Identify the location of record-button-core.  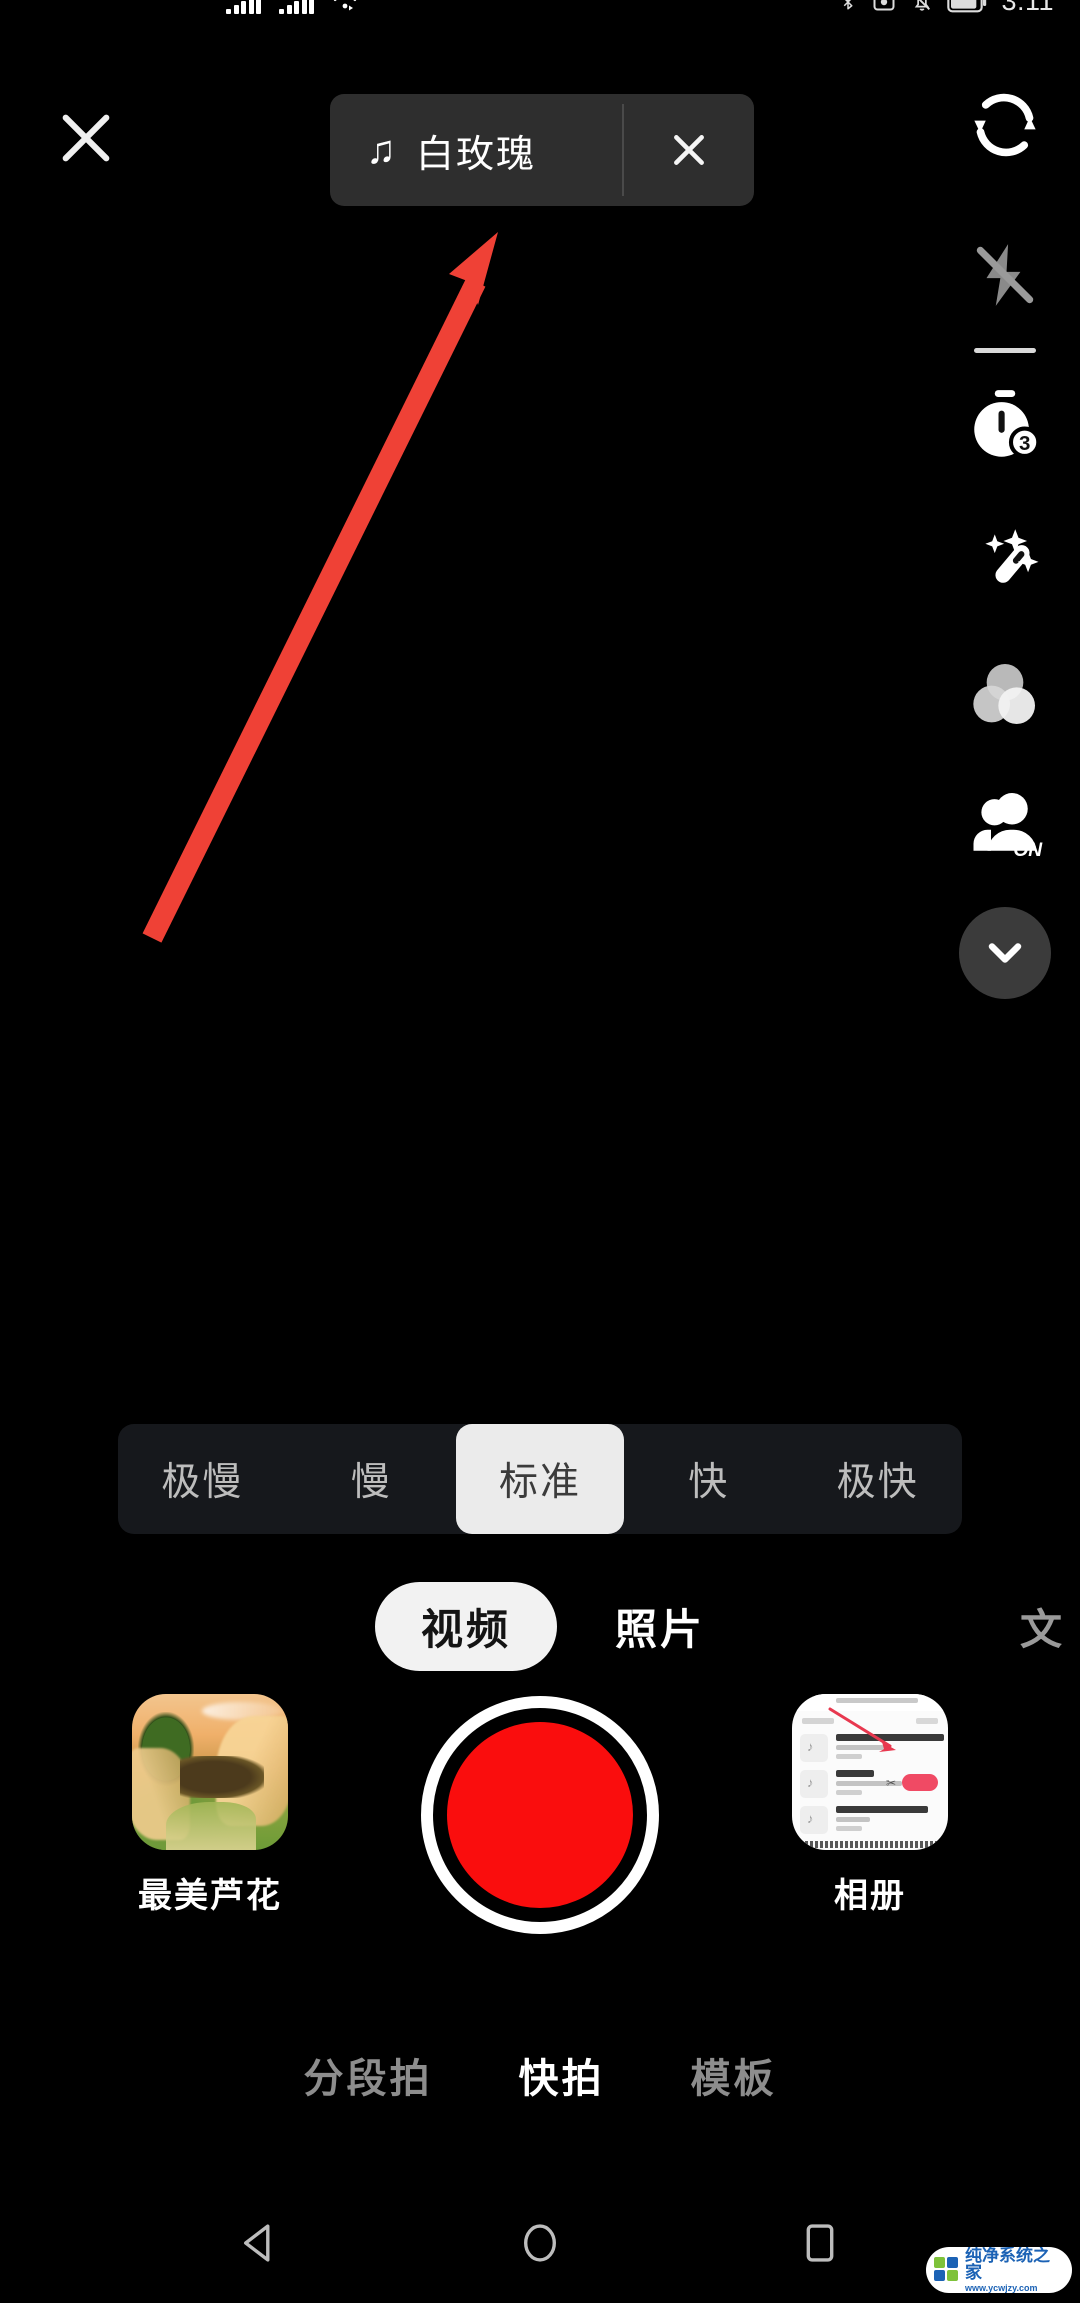
(540, 1815).